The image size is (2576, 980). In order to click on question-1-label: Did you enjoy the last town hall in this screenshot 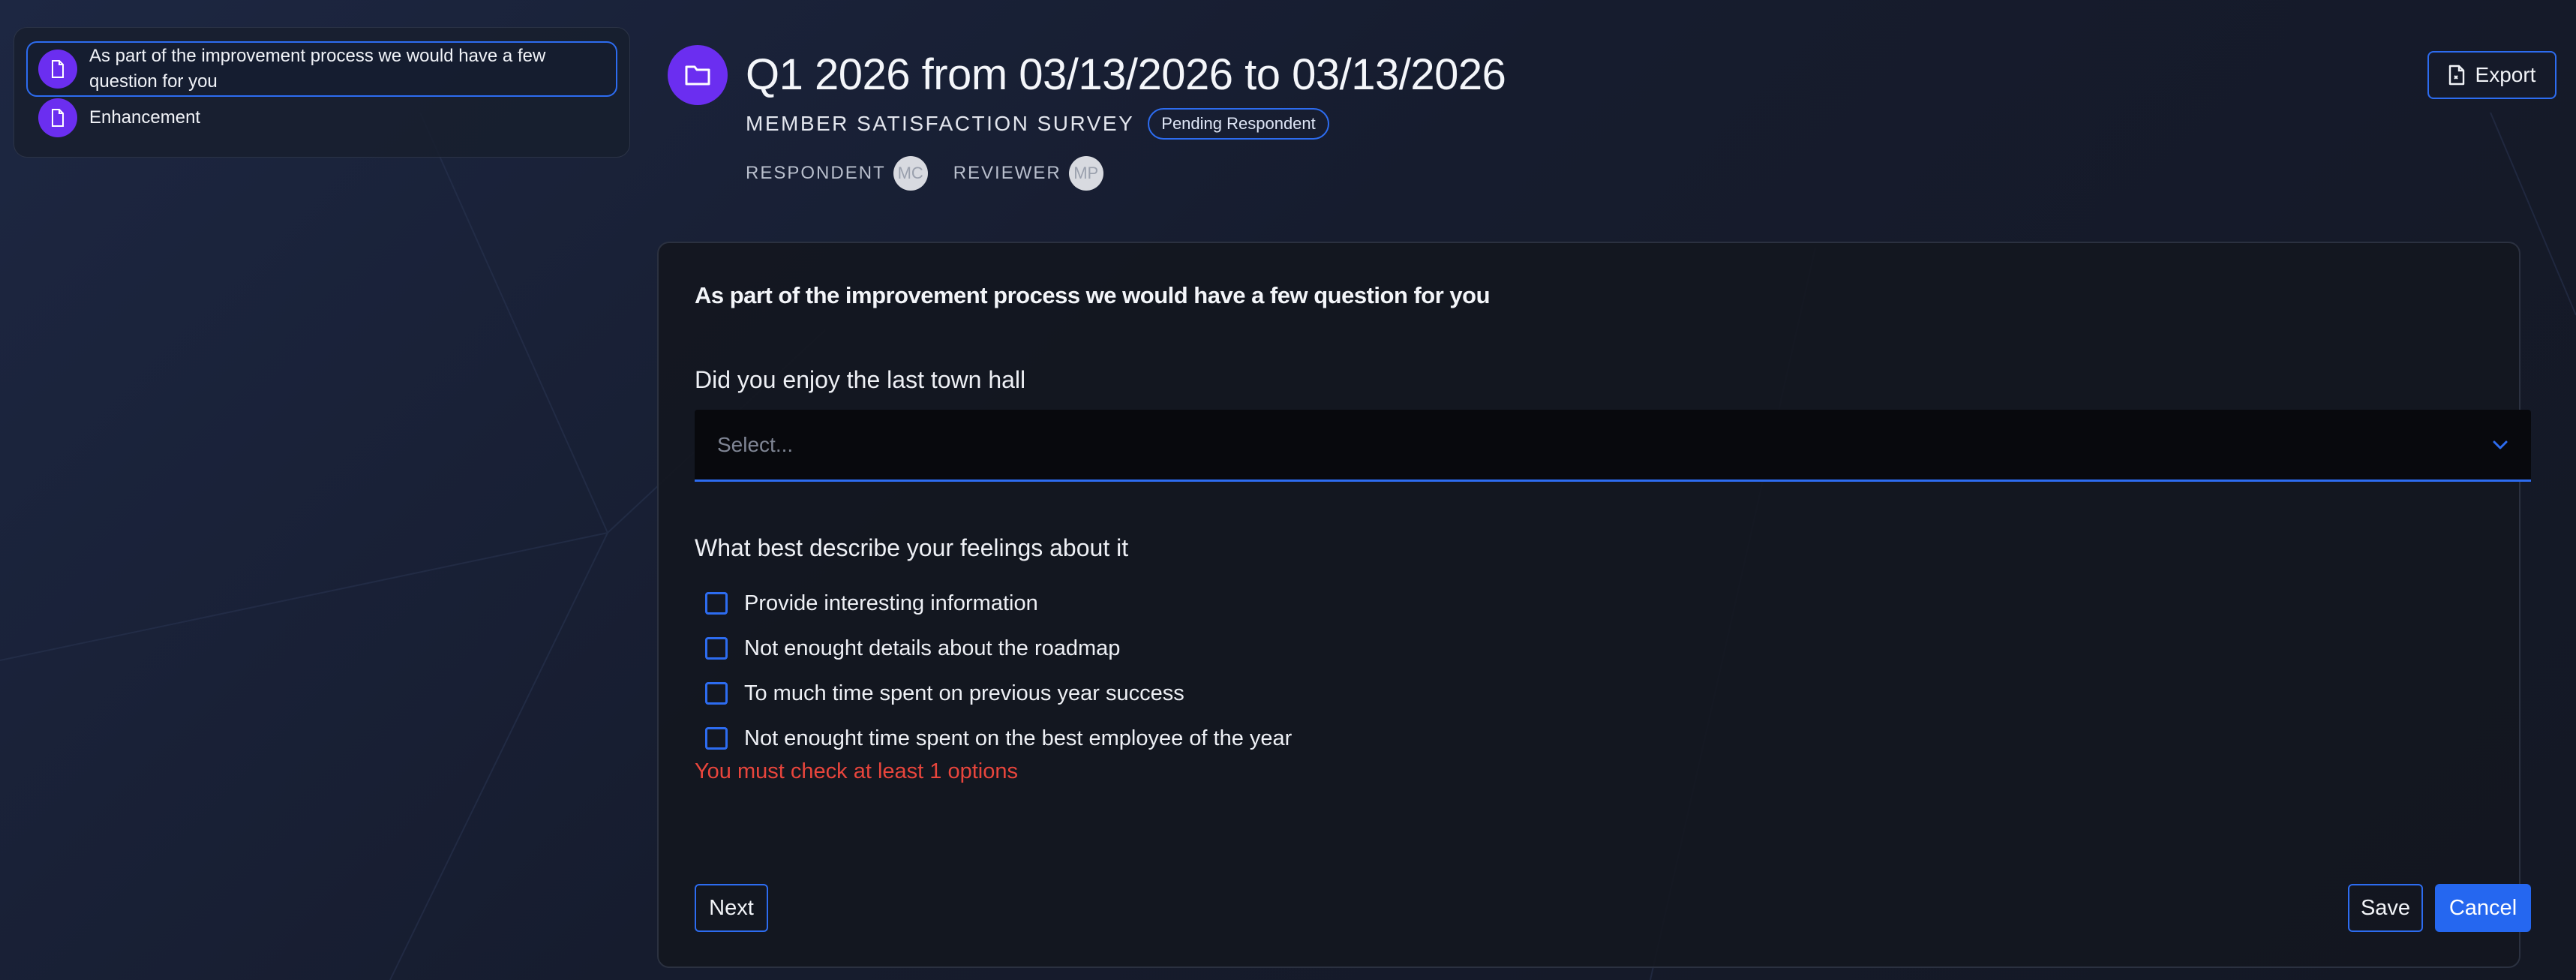, I will do `click(860, 379)`.